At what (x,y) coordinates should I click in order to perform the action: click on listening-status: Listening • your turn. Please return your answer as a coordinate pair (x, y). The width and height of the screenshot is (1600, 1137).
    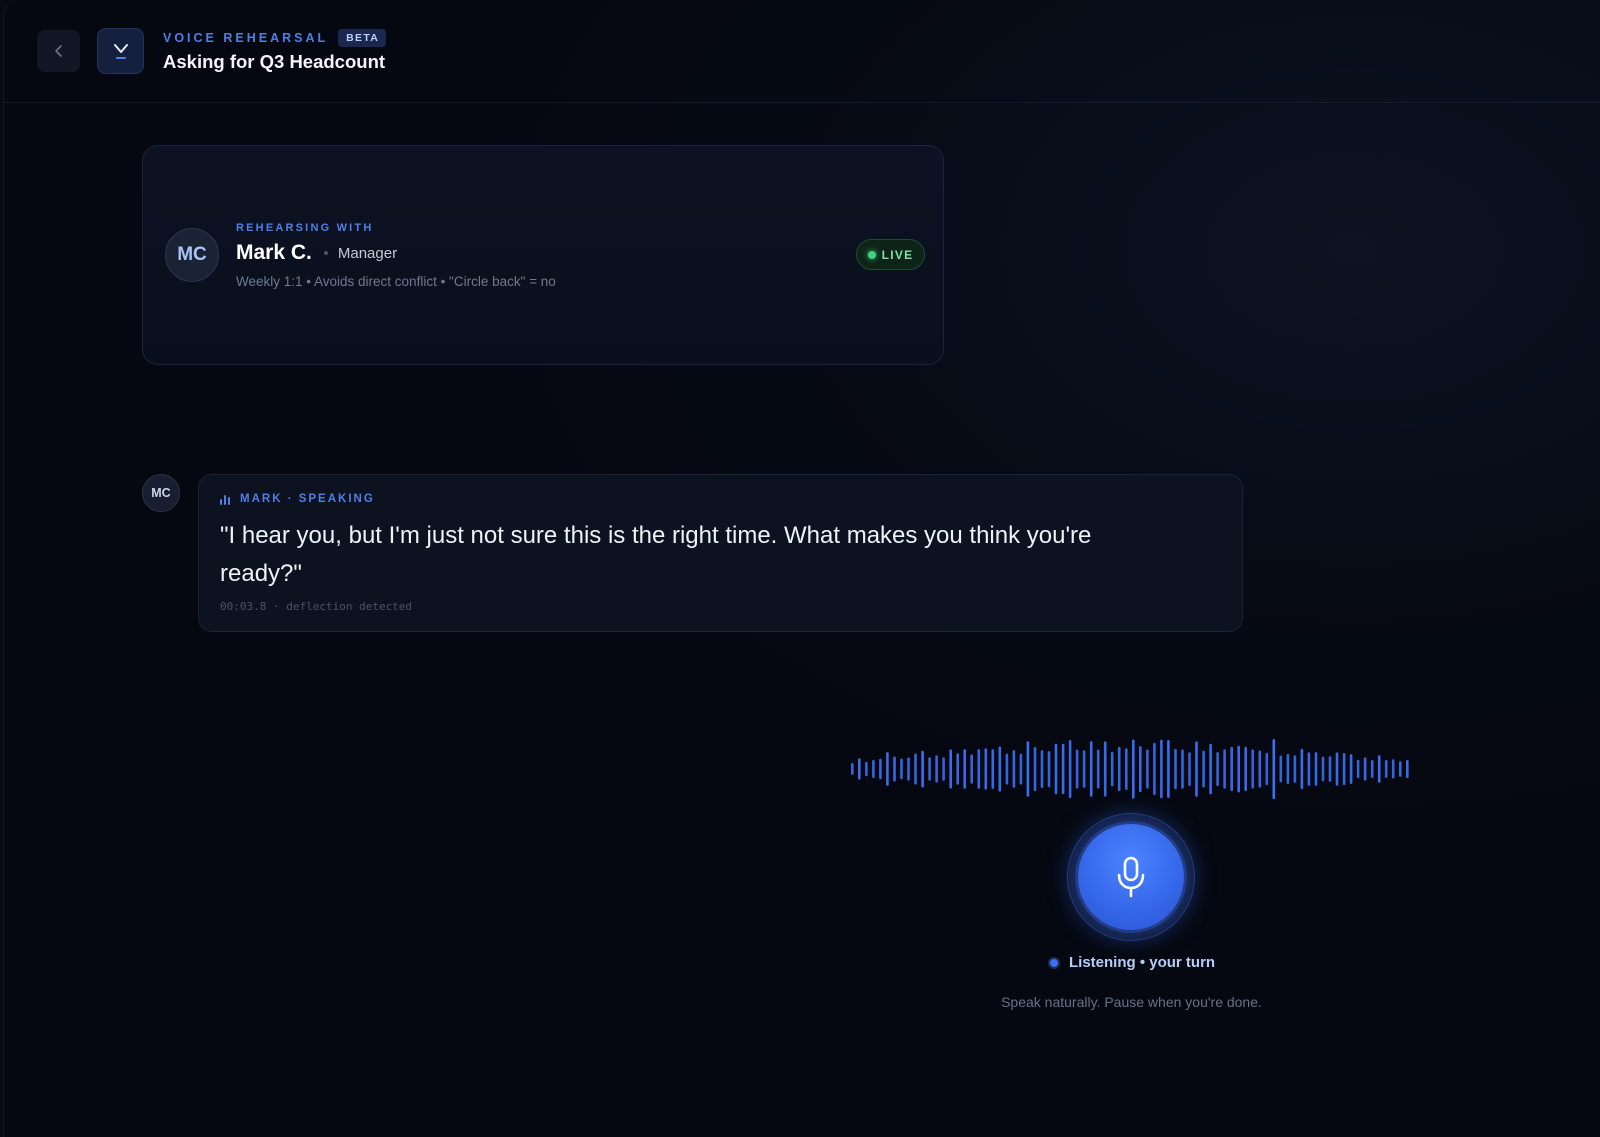
    Looking at the image, I should click on (1131, 962).